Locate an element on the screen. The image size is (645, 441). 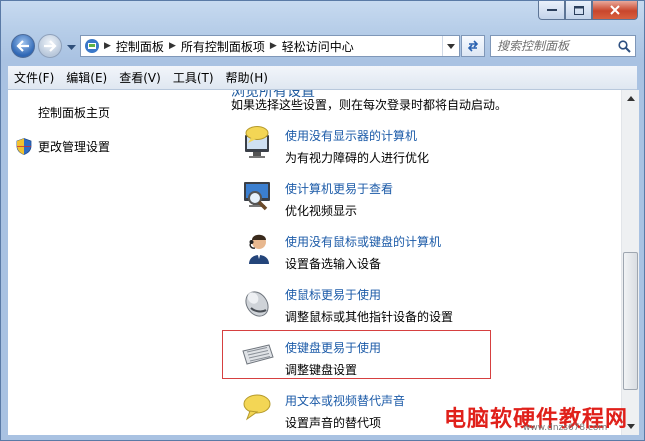
refresh-icon is located at coordinates (473, 46).